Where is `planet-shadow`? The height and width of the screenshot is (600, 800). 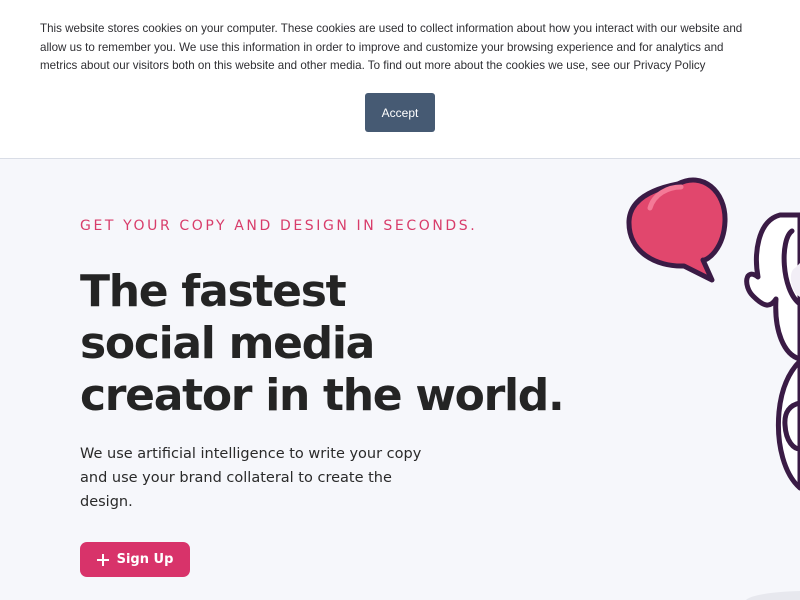
planet-shadow is located at coordinates (773, 595).